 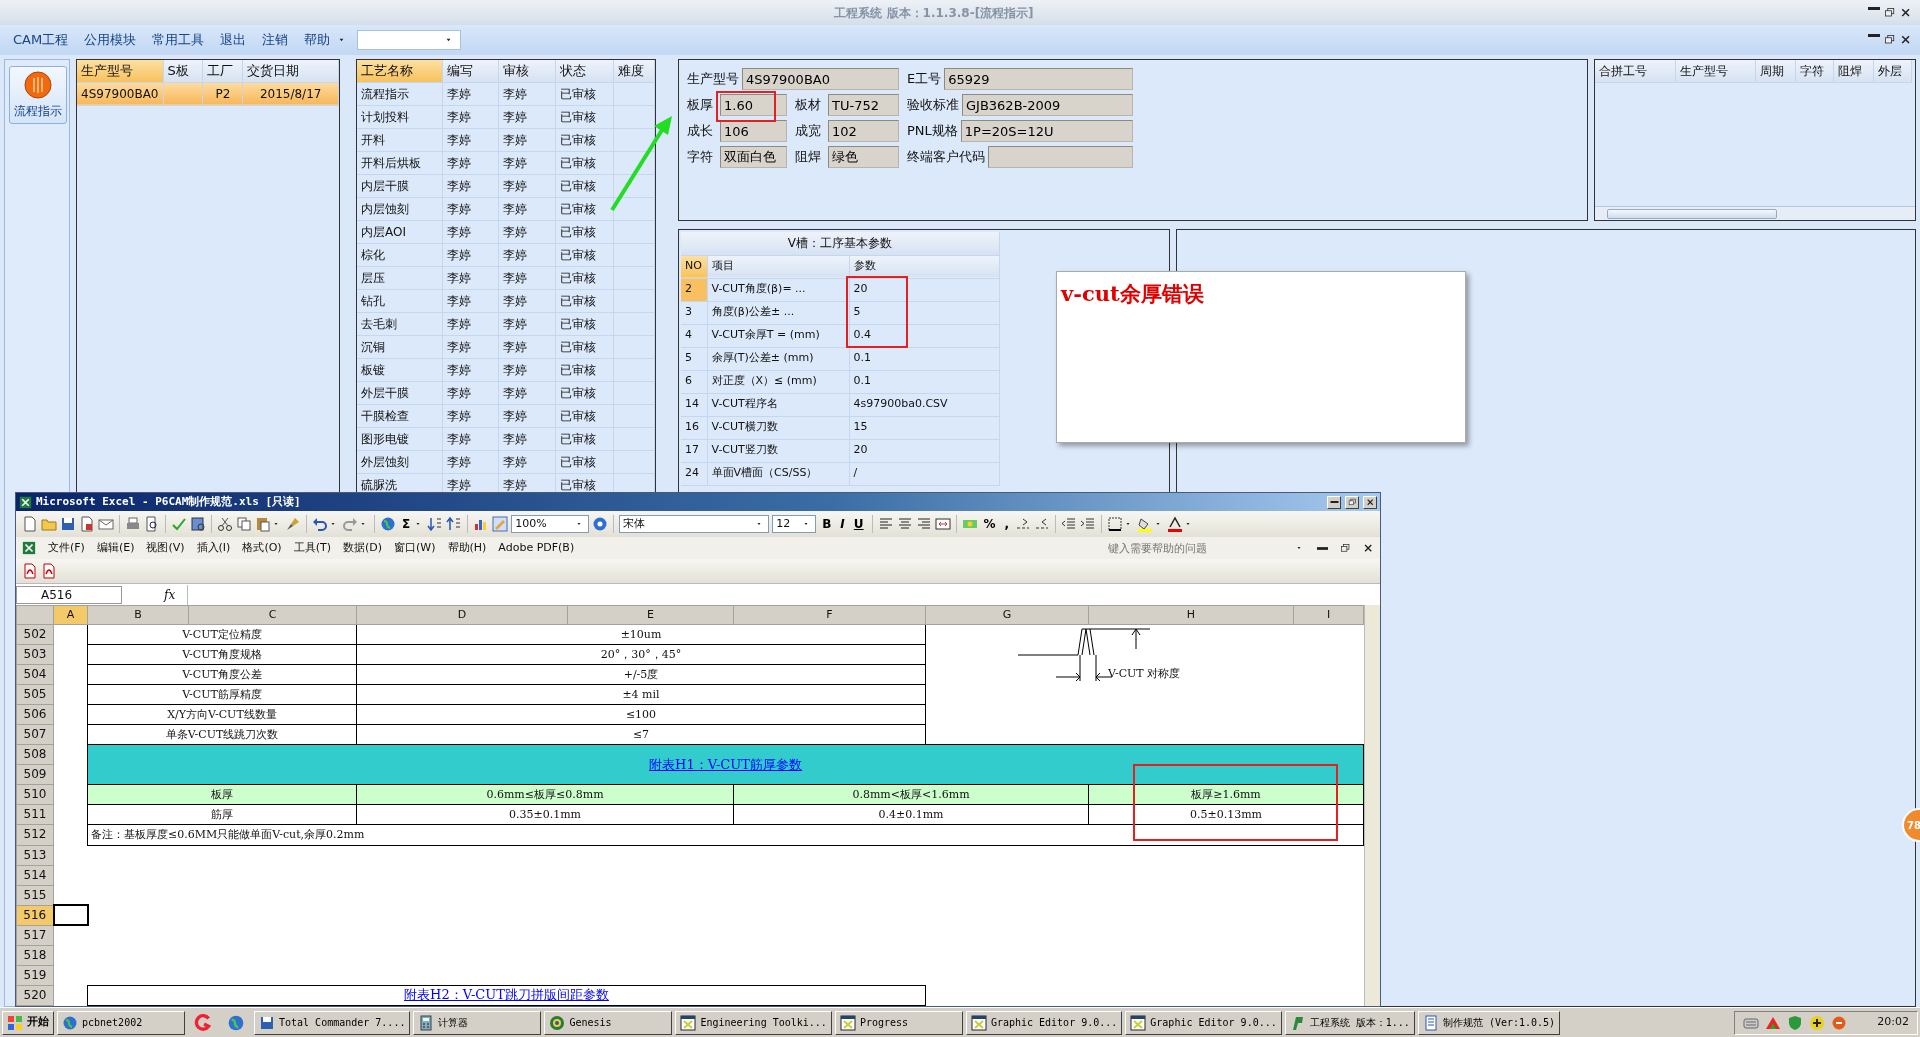 I want to click on row-header: 502, so click(x=35, y=634).